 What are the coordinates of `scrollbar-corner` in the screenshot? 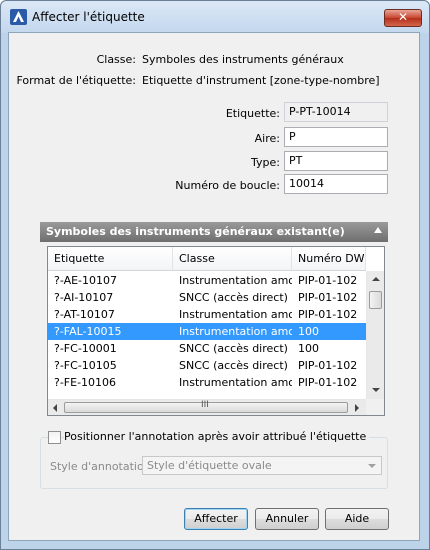 It's located at (375, 407).